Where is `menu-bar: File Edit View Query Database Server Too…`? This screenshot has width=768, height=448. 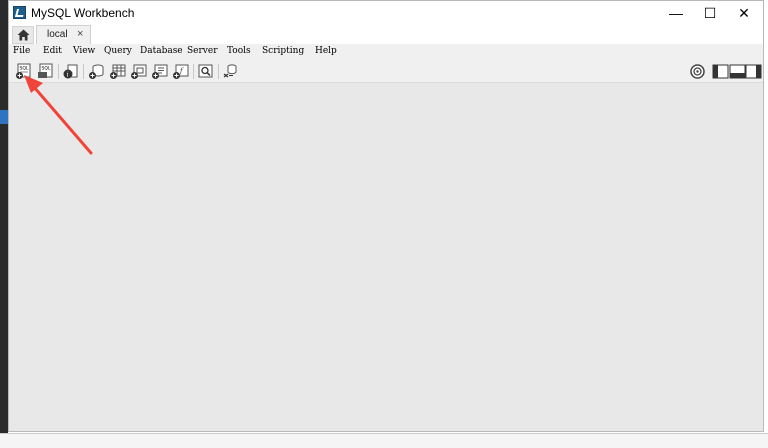 menu-bar: File Edit View Query Database Server Too… is located at coordinates (386, 52).